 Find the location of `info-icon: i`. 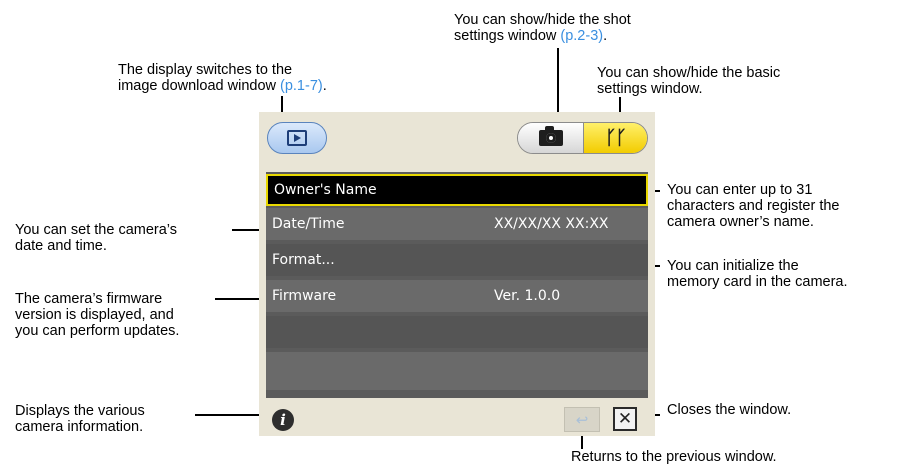

info-icon: i is located at coordinates (283, 420).